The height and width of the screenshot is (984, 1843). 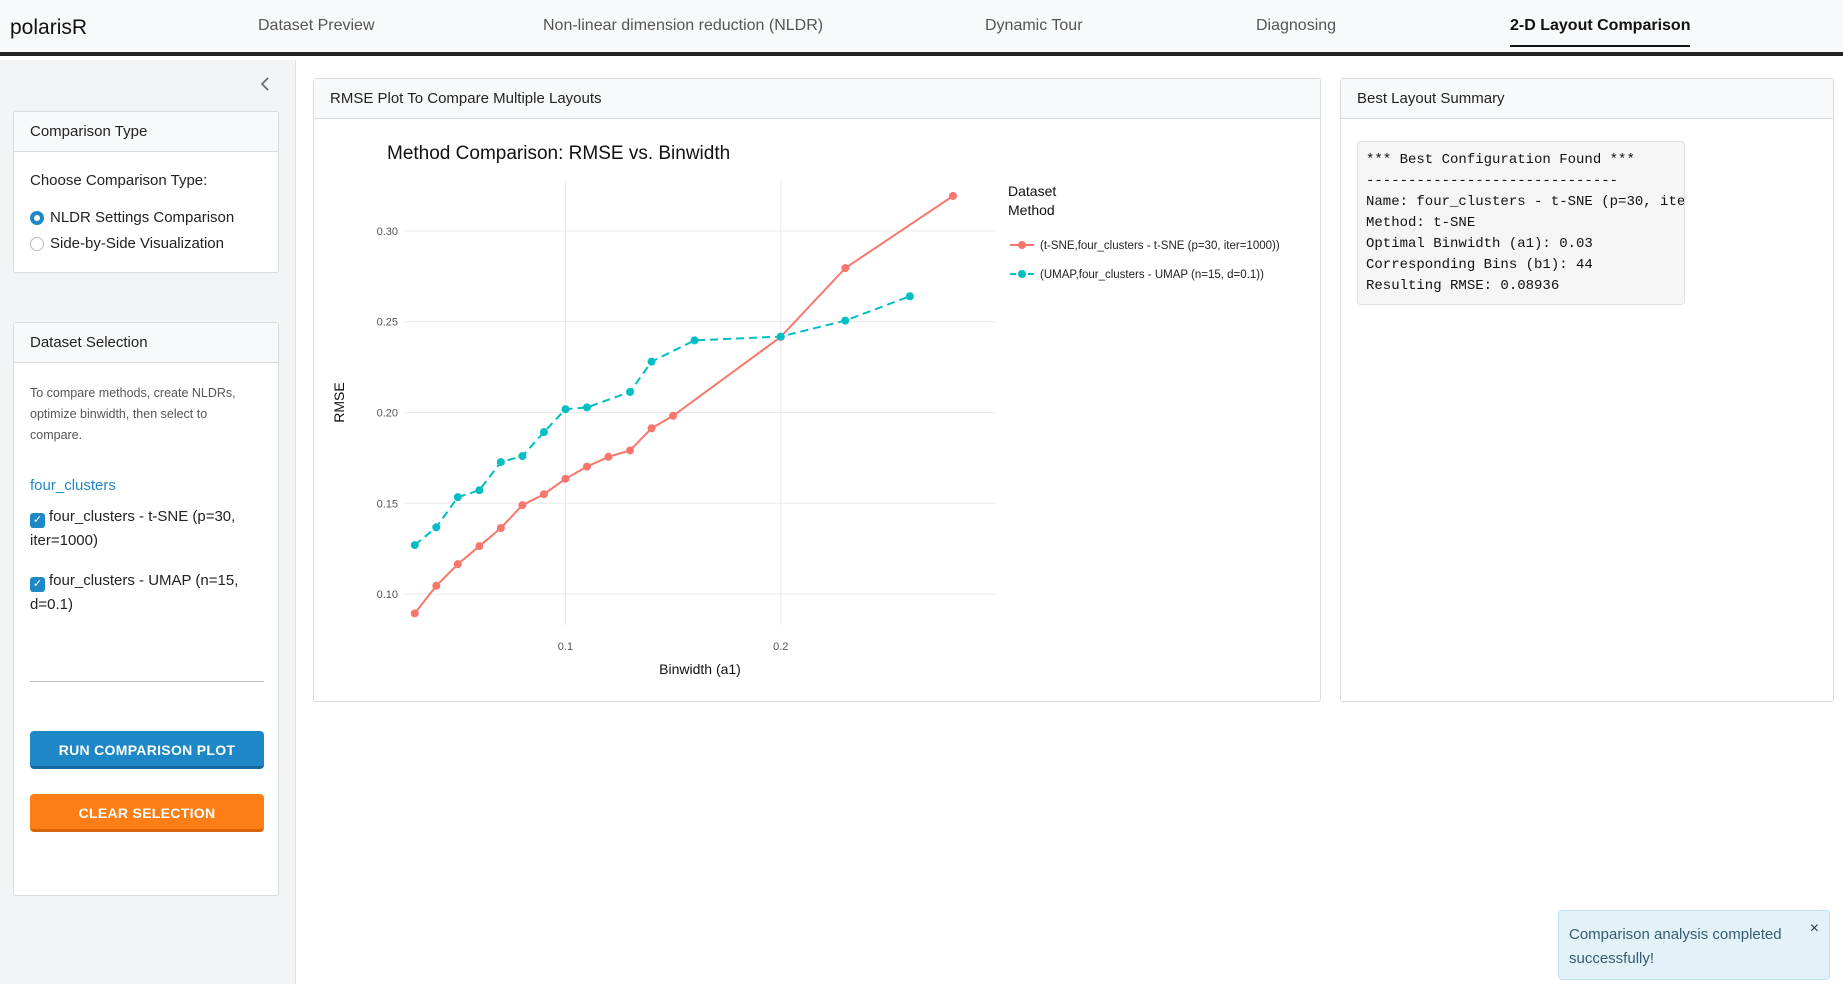 I want to click on tab-diagnosing: Diagnosing, so click(x=1296, y=26).